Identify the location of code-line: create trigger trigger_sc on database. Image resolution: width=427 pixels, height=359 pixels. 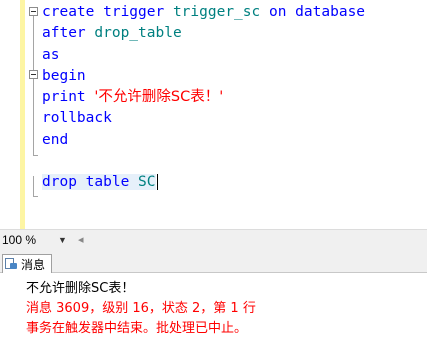
(204, 12).